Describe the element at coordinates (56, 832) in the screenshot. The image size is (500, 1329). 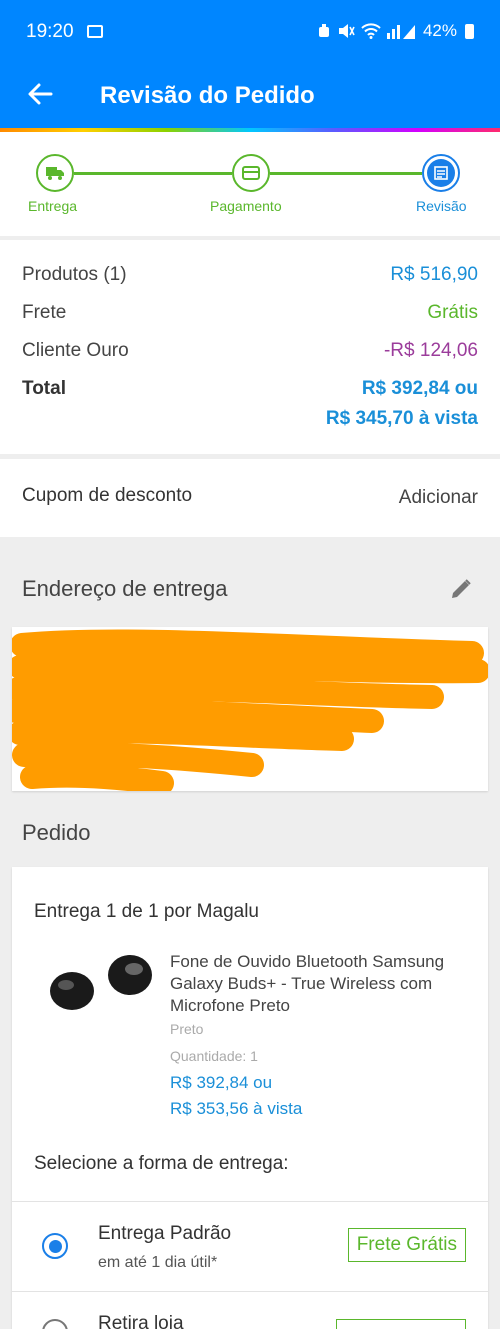
I see `order-section-title: Pedido` at that location.